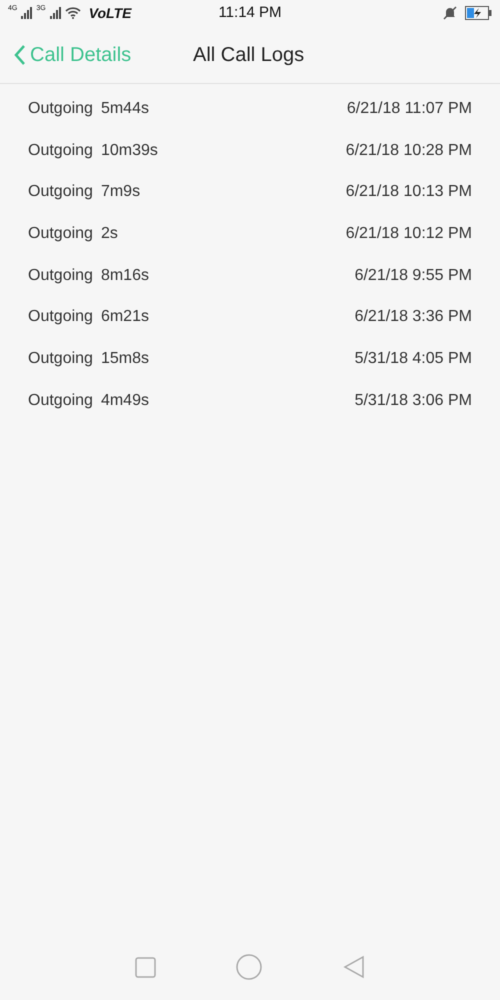 The width and height of the screenshot is (500, 1000). Describe the element at coordinates (109, 234) in the screenshot. I see `call-duration: 2s` at that location.